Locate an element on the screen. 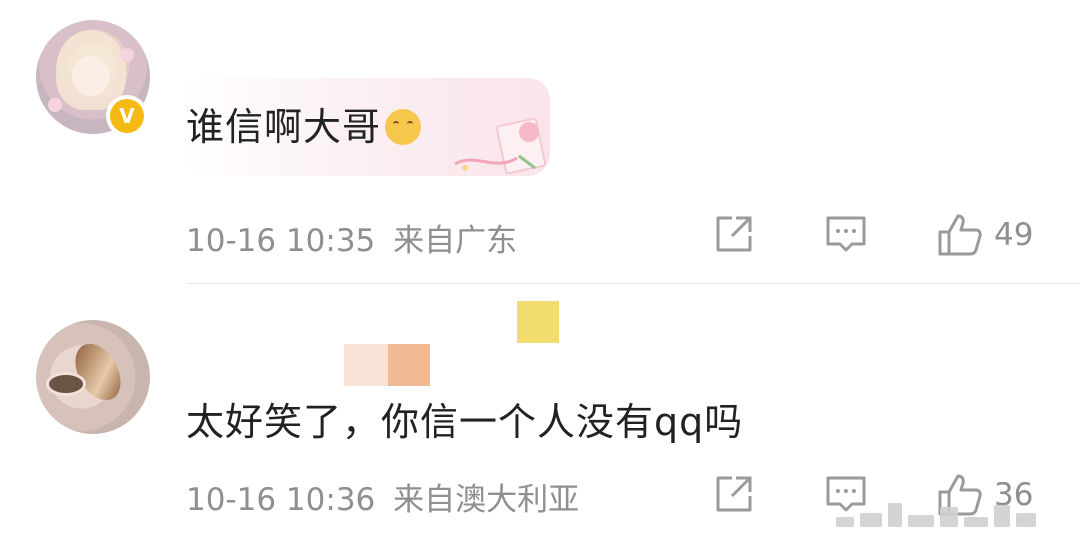  comment-icon is located at coordinates (846, 234).